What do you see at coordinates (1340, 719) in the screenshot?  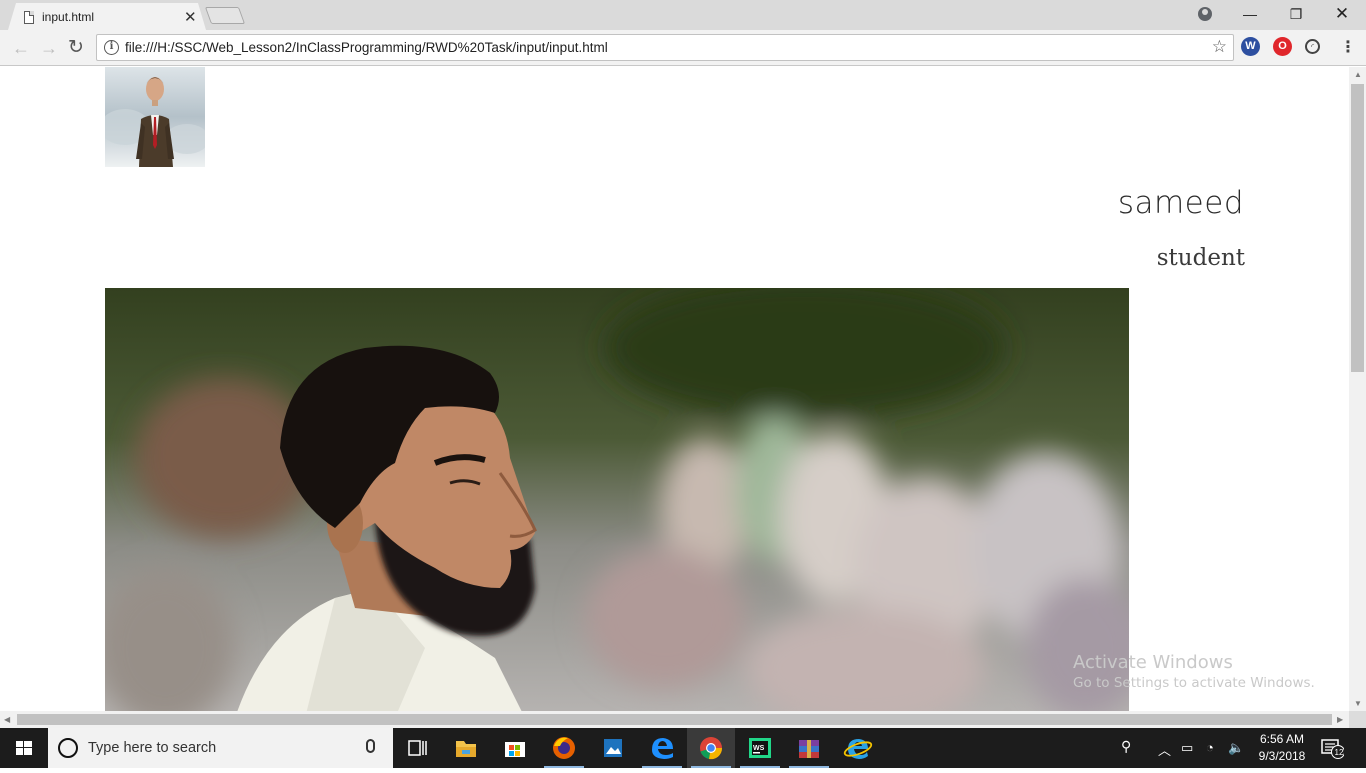 I see `scroll-right-icon: ▶` at bounding box center [1340, 719].